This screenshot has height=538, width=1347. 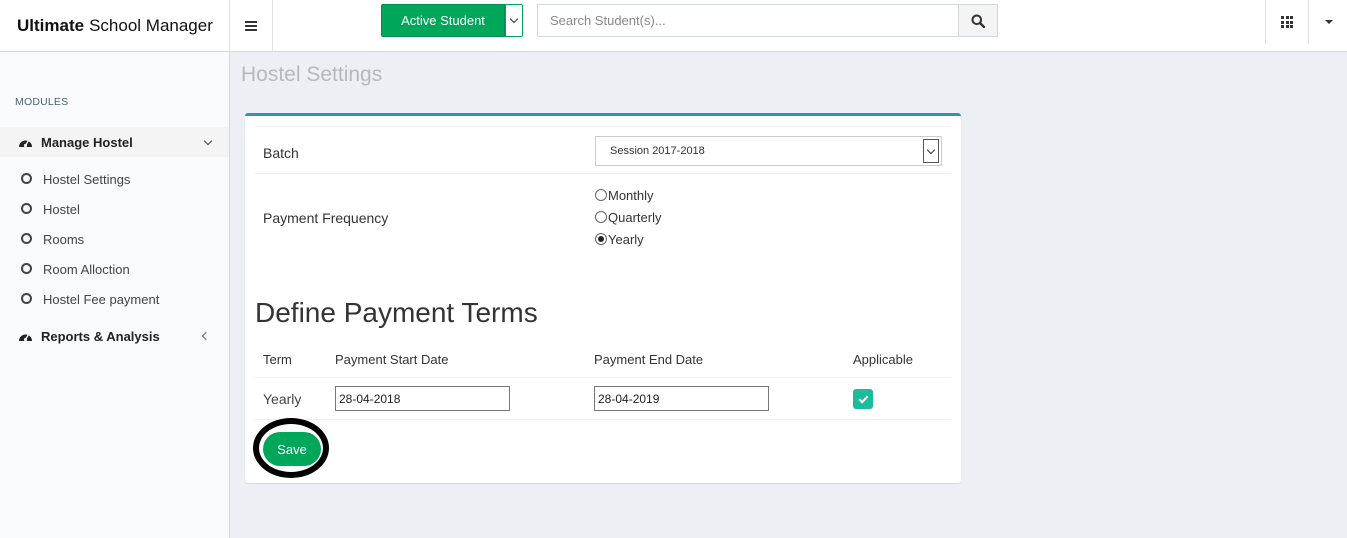 What do you see at coordinates (206, 336) in the screenshot?
I see `chevron-left-icon` at bounding box center [206, 336].